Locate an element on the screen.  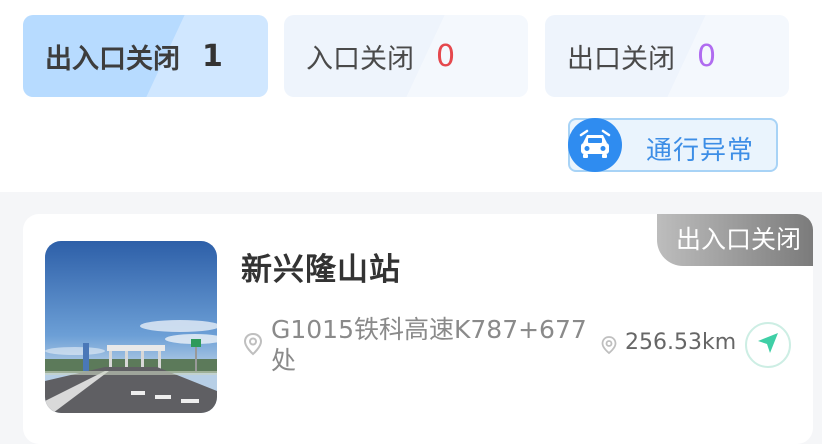
tab-label: 出入口关闭 is located at coordinates (112, 59).